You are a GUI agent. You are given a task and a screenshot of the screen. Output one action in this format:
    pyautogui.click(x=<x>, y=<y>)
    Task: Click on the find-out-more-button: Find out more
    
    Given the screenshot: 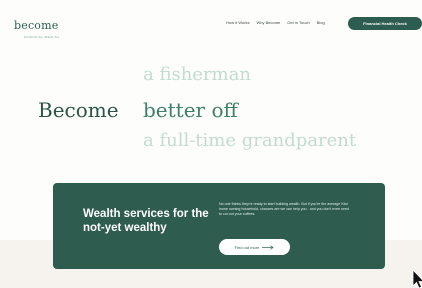 What is the action you would take?
    pyautogui.click(x=254, y=247)
    